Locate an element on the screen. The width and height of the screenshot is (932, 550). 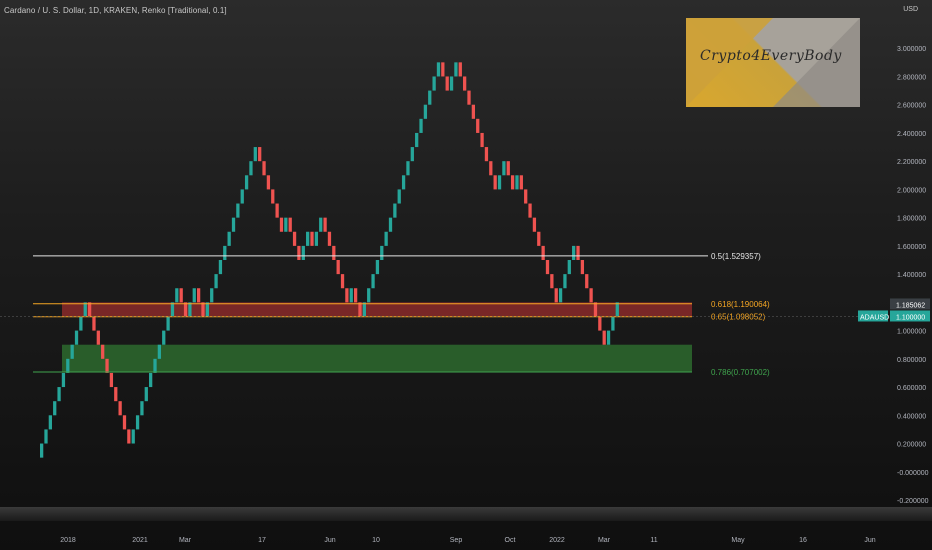
x-tick-label: Mar is located at coordinates (604, 540).